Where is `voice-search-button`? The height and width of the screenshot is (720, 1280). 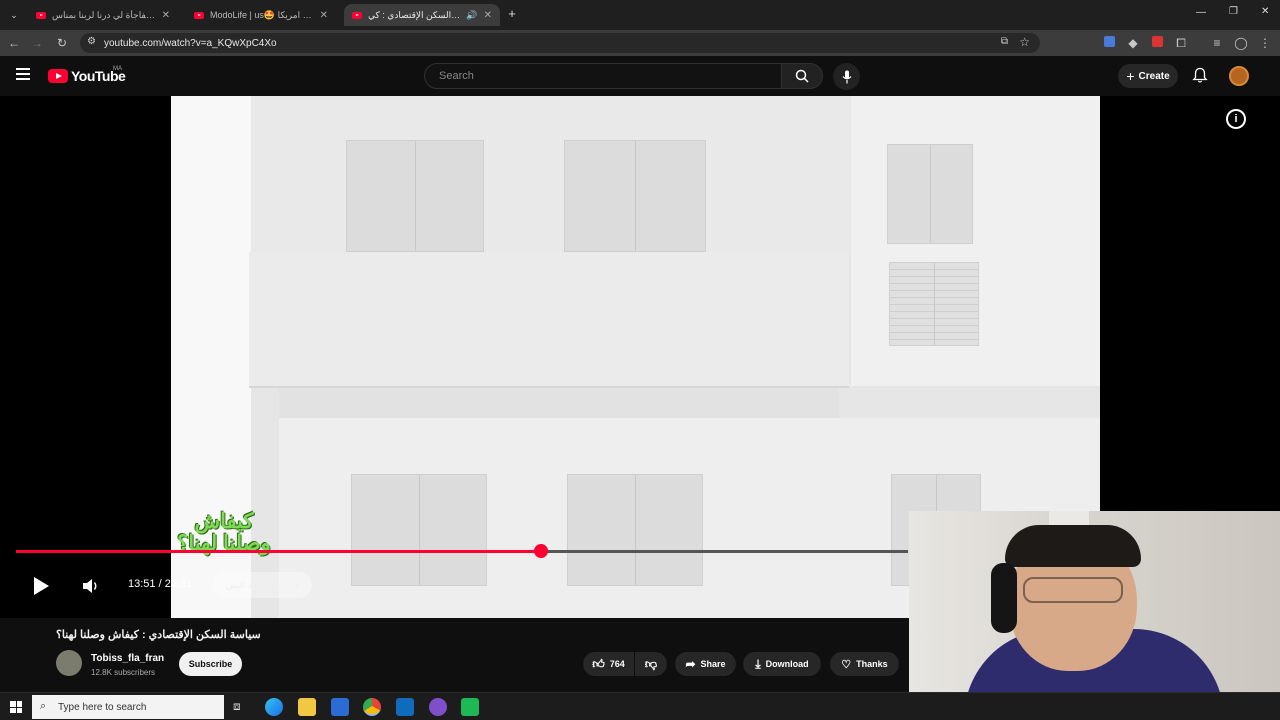
voice-search-button is located at coordinates (846, 76).